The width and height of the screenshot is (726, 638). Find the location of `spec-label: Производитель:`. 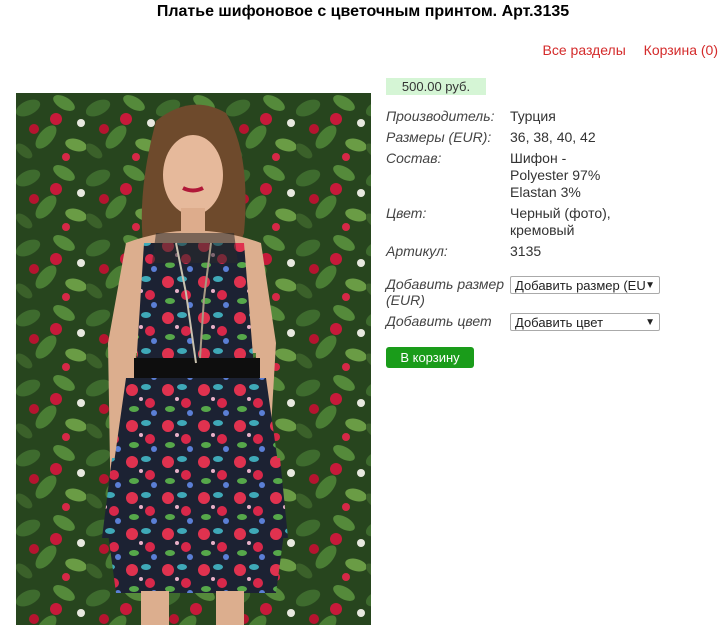

spec-label: Производитель: is located at coordinates (440, 116).